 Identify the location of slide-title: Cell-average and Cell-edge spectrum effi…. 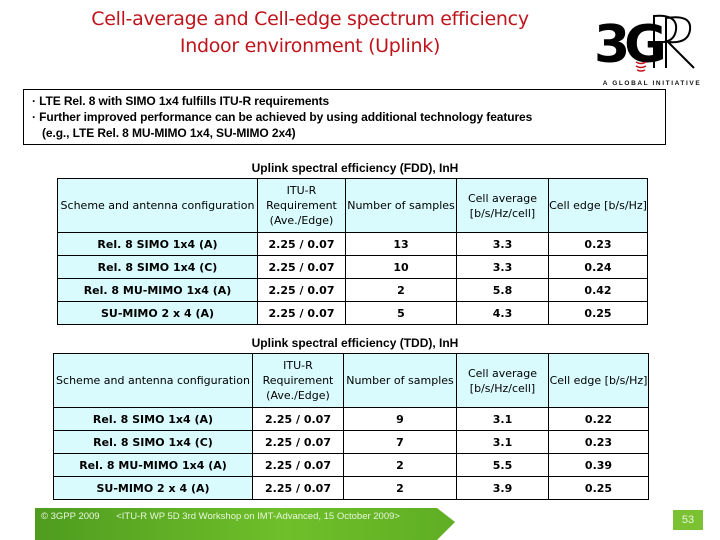
(310, 33).